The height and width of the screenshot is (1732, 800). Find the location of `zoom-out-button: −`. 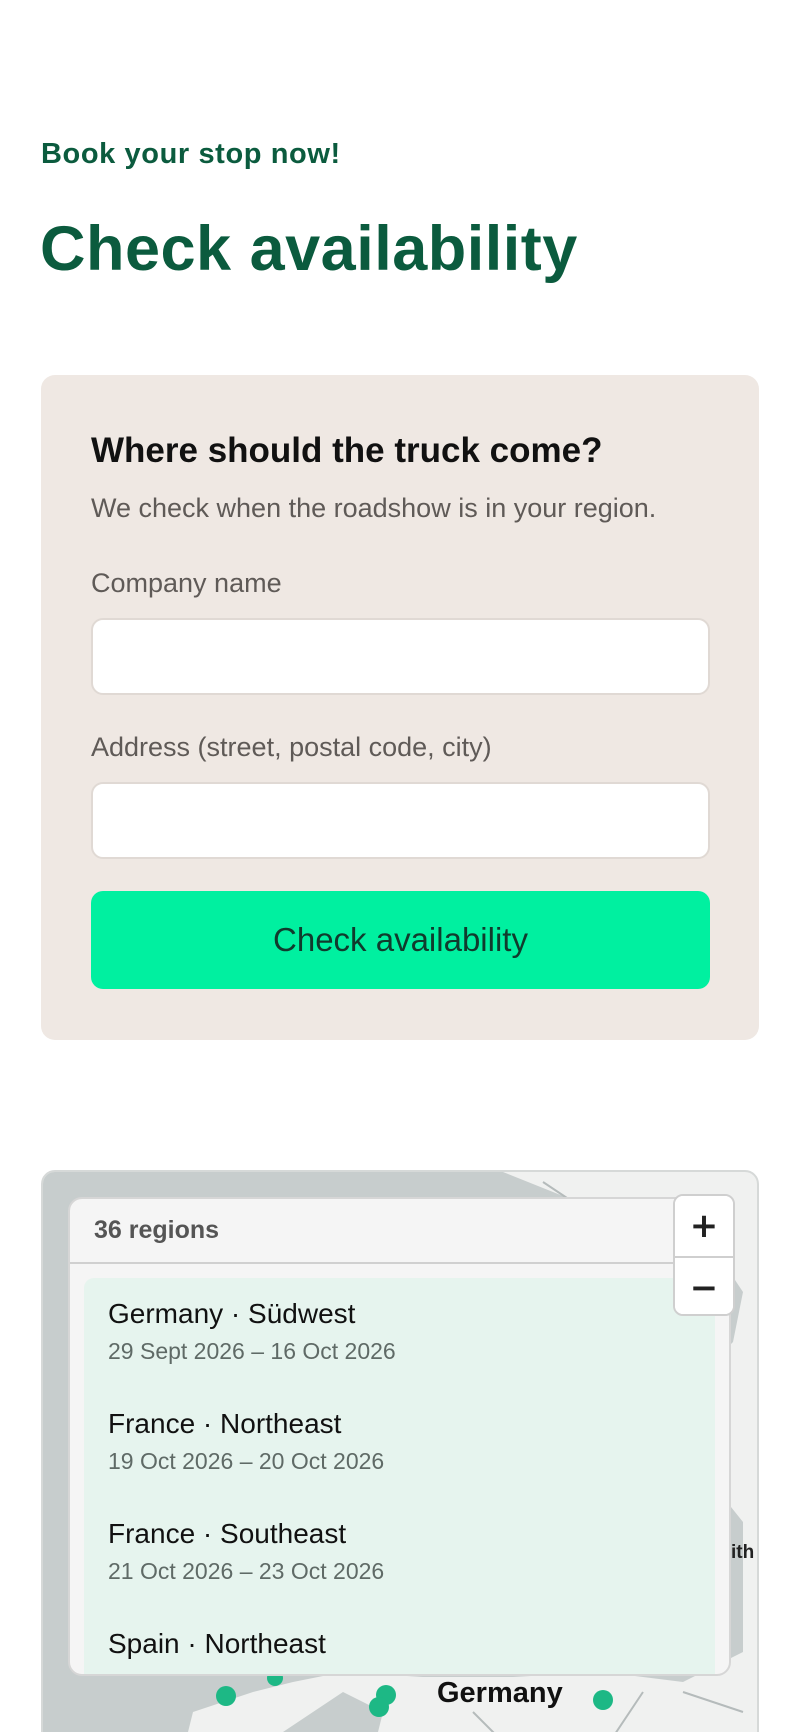

zoom-out-button: − is located at coordinates (704, 1286).